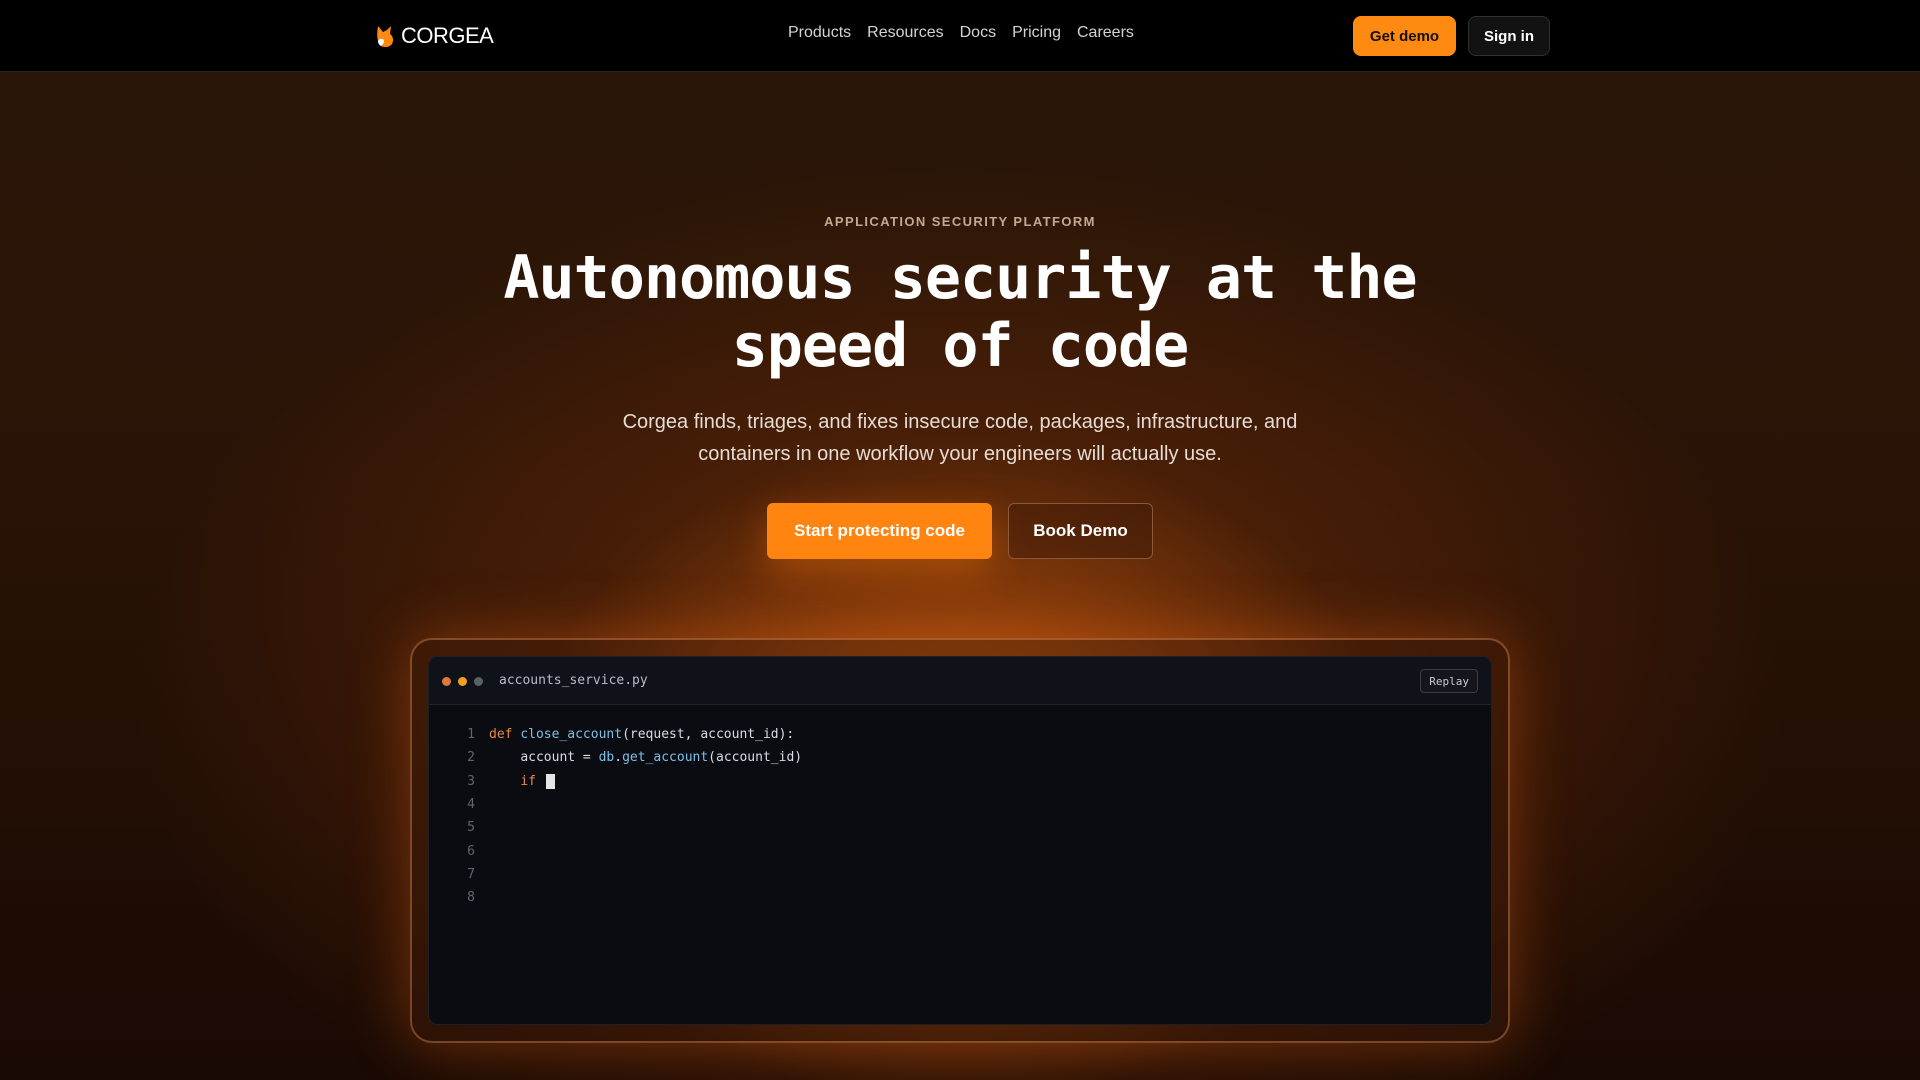  Describe the element at coordinates (960, 897) in the screenshot. I see `code-line: 8` at that location.